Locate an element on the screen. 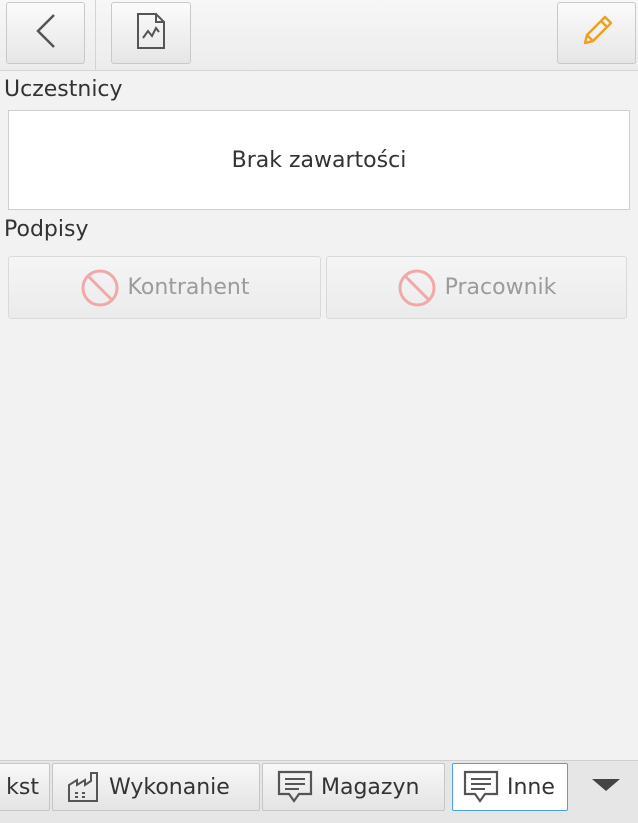 The width and height of the screenshot is (638, 823). triangle-down-icon is located at coordinates (606, 787).